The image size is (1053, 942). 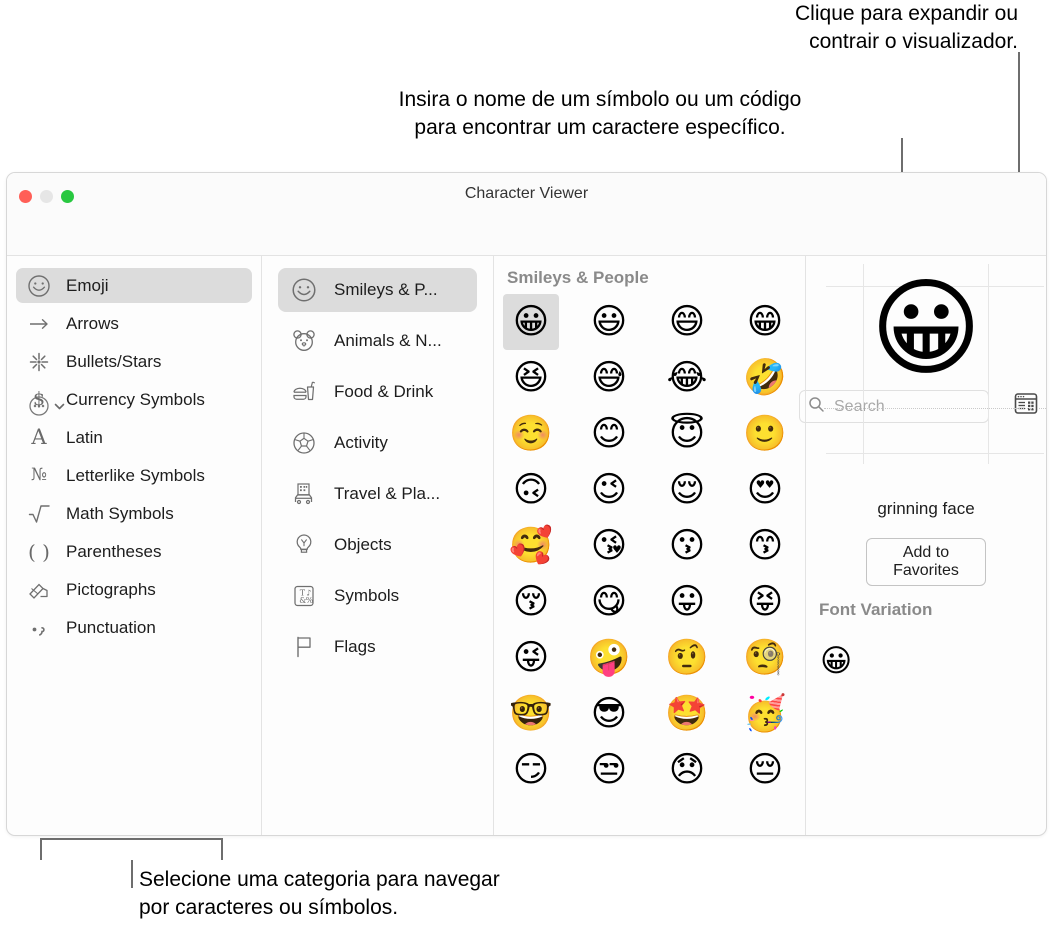 What do you see at coordinates (531, 770) in the screenshot?
I see `character-cell: 😏` at bounding box center [531, 770].